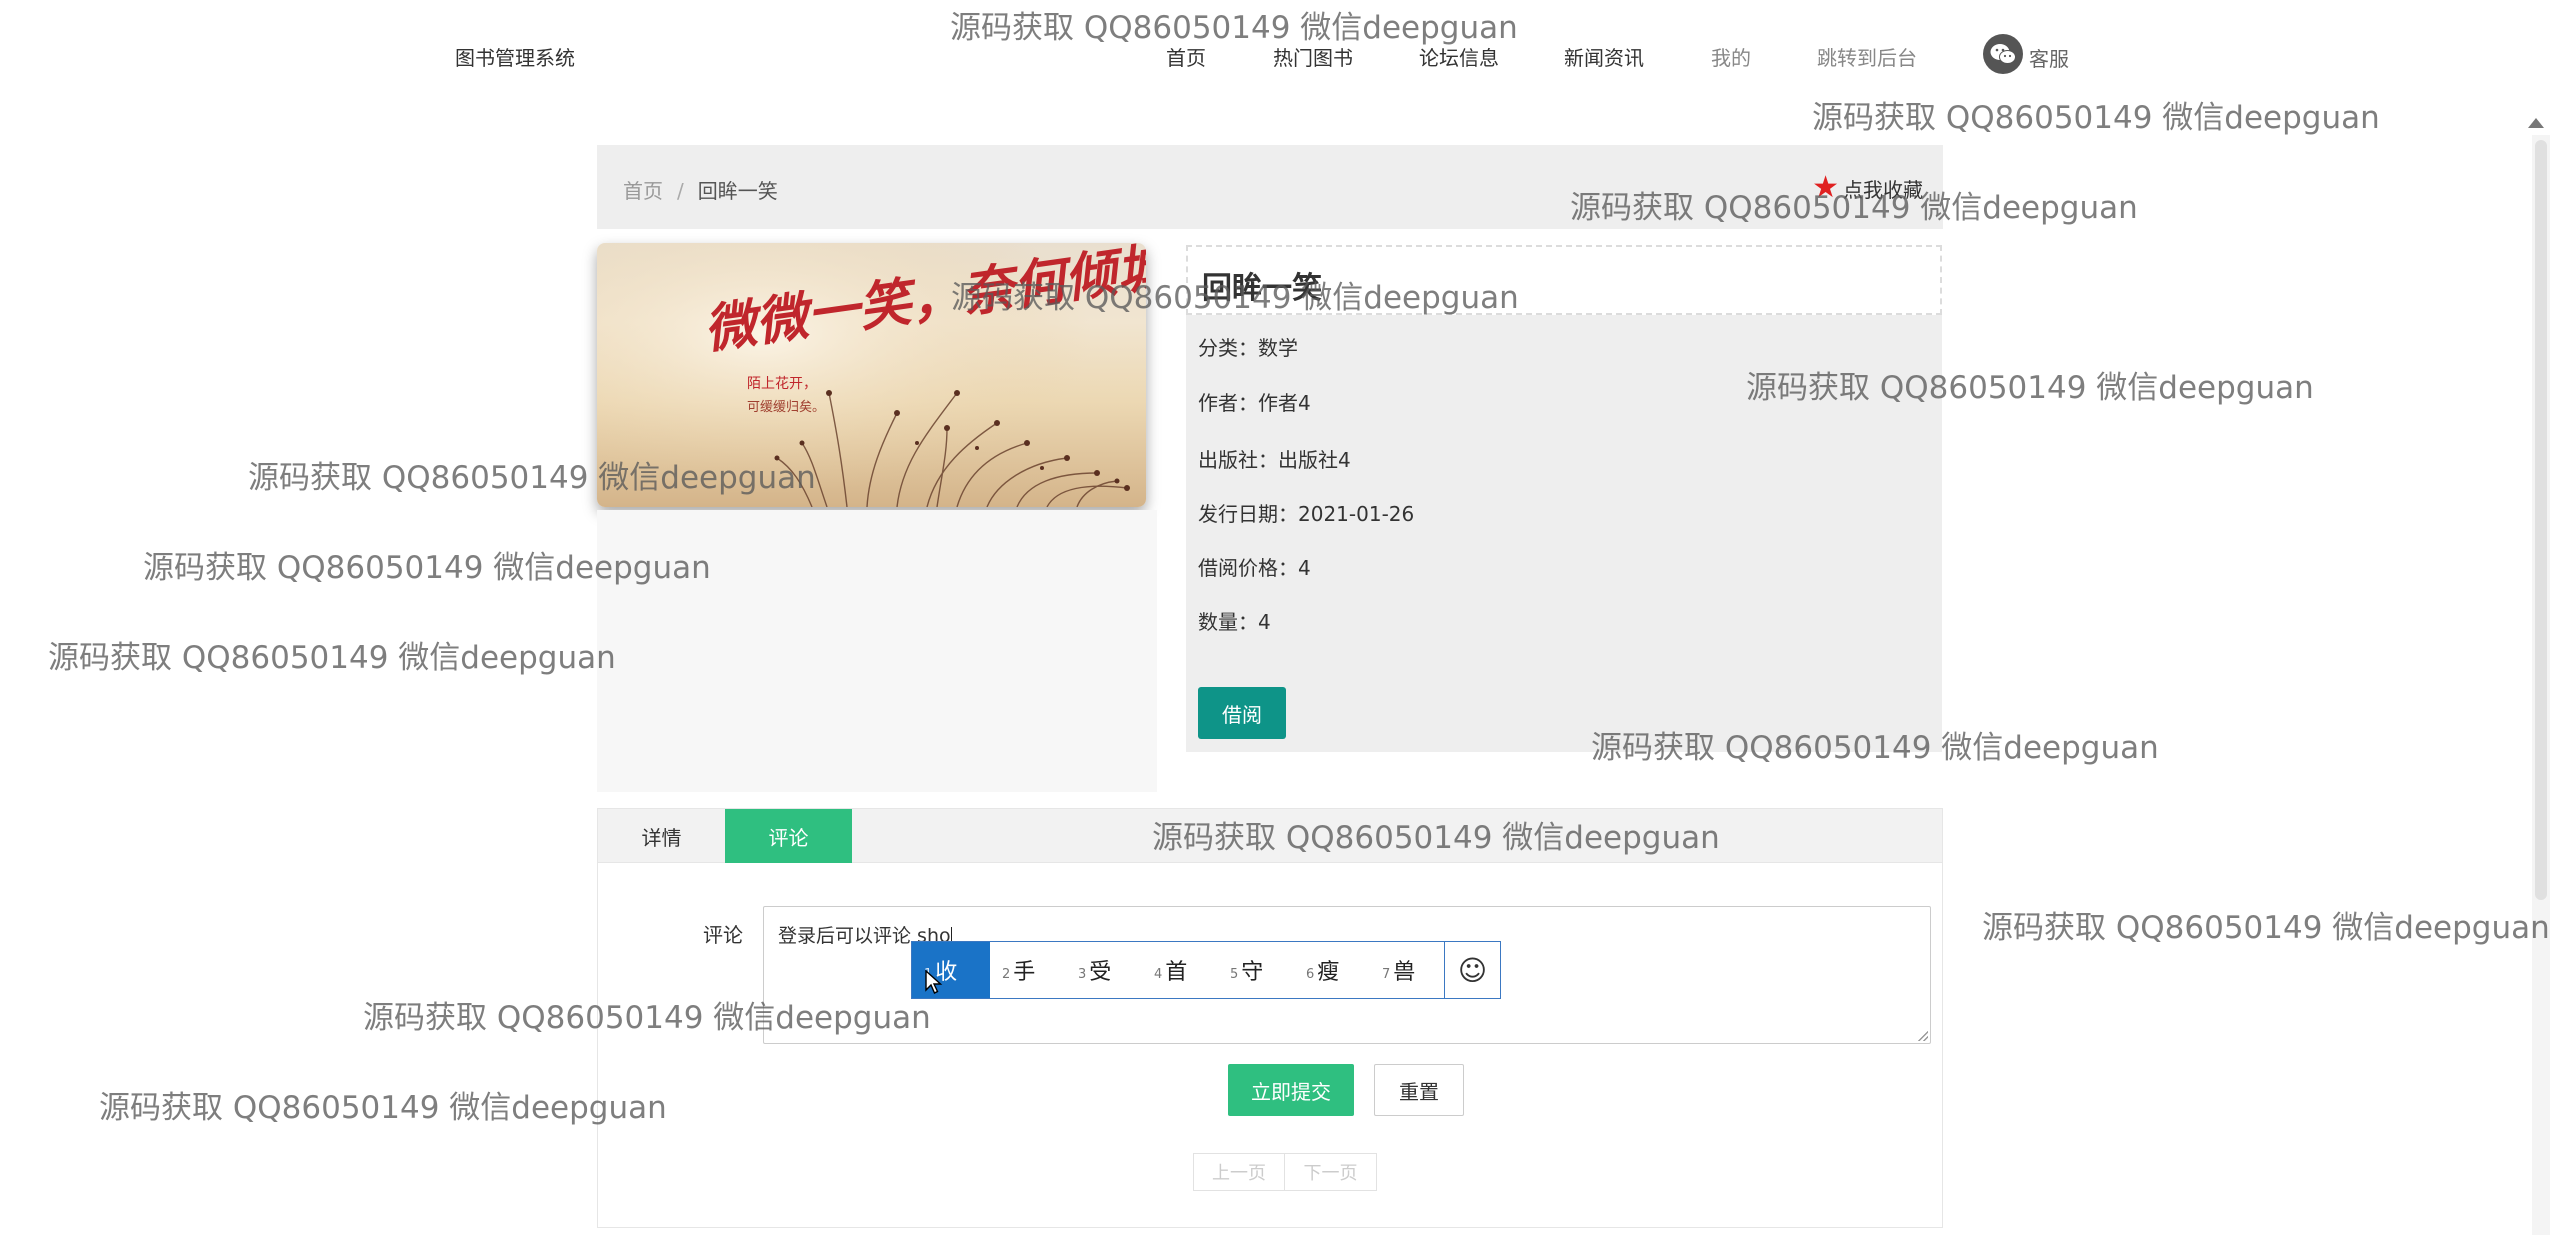 Image resolution: width=2550 pixels, height=1254 pixels. I want to click on customer-service: 客服, so click(2026, 54).